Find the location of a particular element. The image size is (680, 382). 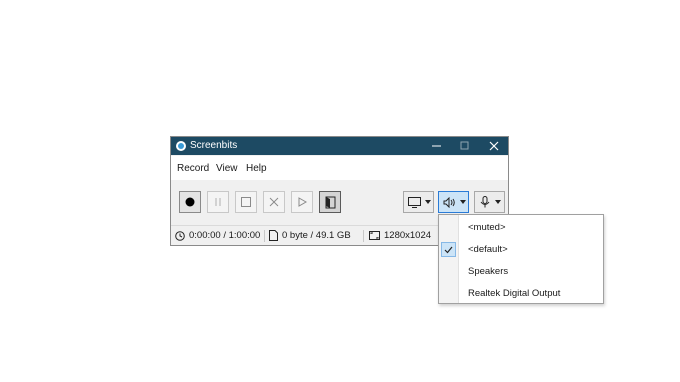

resolution-icon is located at coordinates (374, 235).